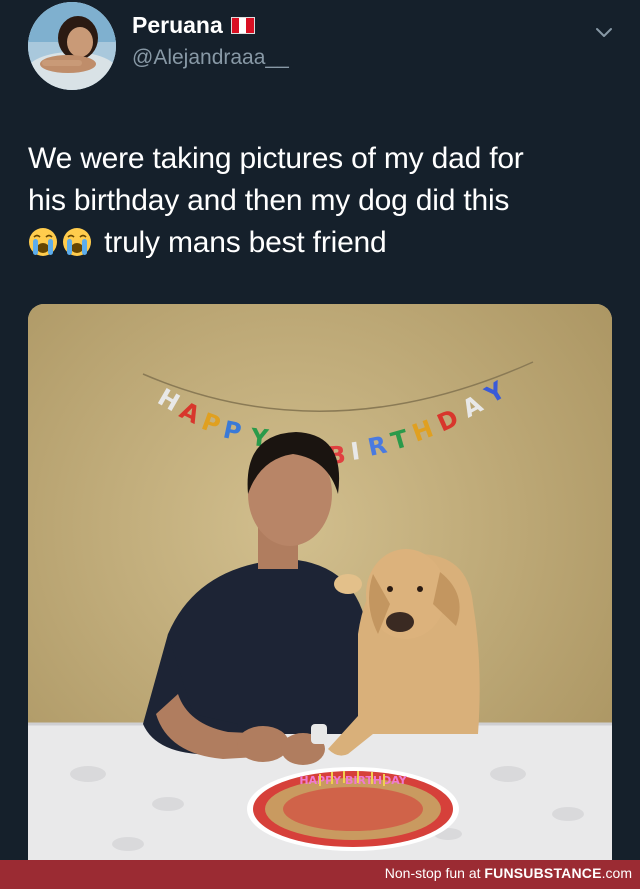 This screenshot has height=889, width=640. Describe the element at coordinates (543, 873) in the screenshot. I see `footer-brand: FUNSUBSTANCE` at that location.